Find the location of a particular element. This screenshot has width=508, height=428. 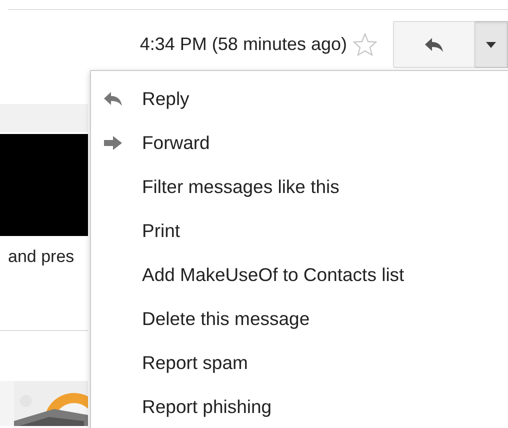

reply-arrow-icon is located at coordinates (113, 99).